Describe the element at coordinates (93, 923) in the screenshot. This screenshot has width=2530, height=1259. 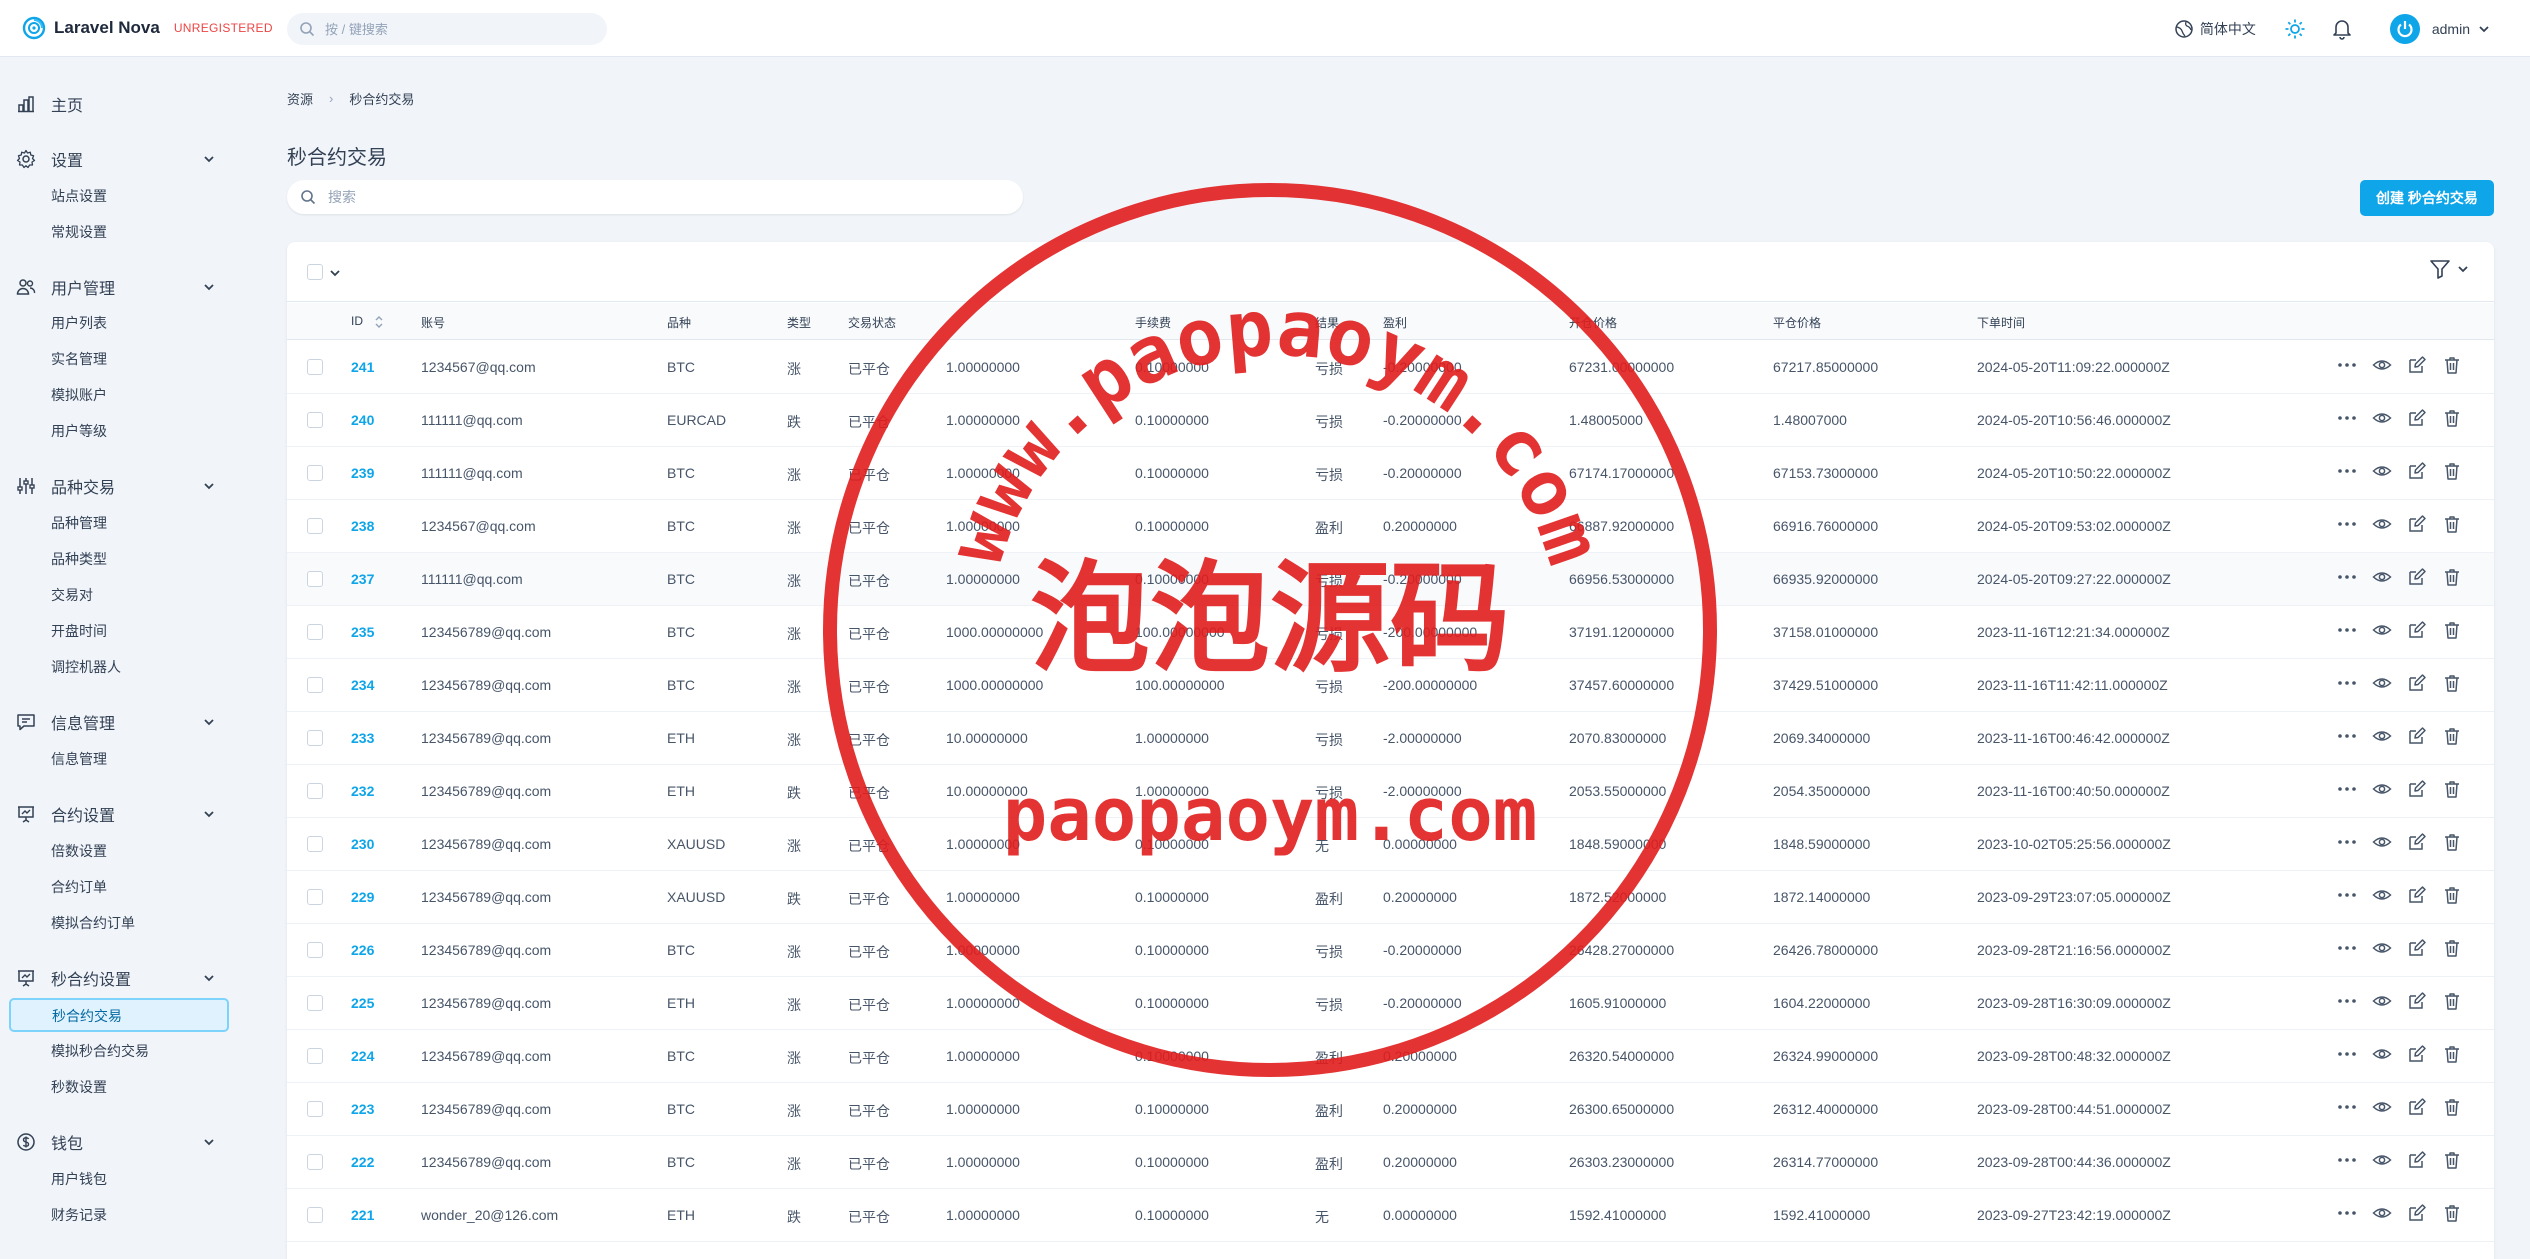
I see `sidebar-item-demo-contract-orders: 模拟合约订单` at that location.